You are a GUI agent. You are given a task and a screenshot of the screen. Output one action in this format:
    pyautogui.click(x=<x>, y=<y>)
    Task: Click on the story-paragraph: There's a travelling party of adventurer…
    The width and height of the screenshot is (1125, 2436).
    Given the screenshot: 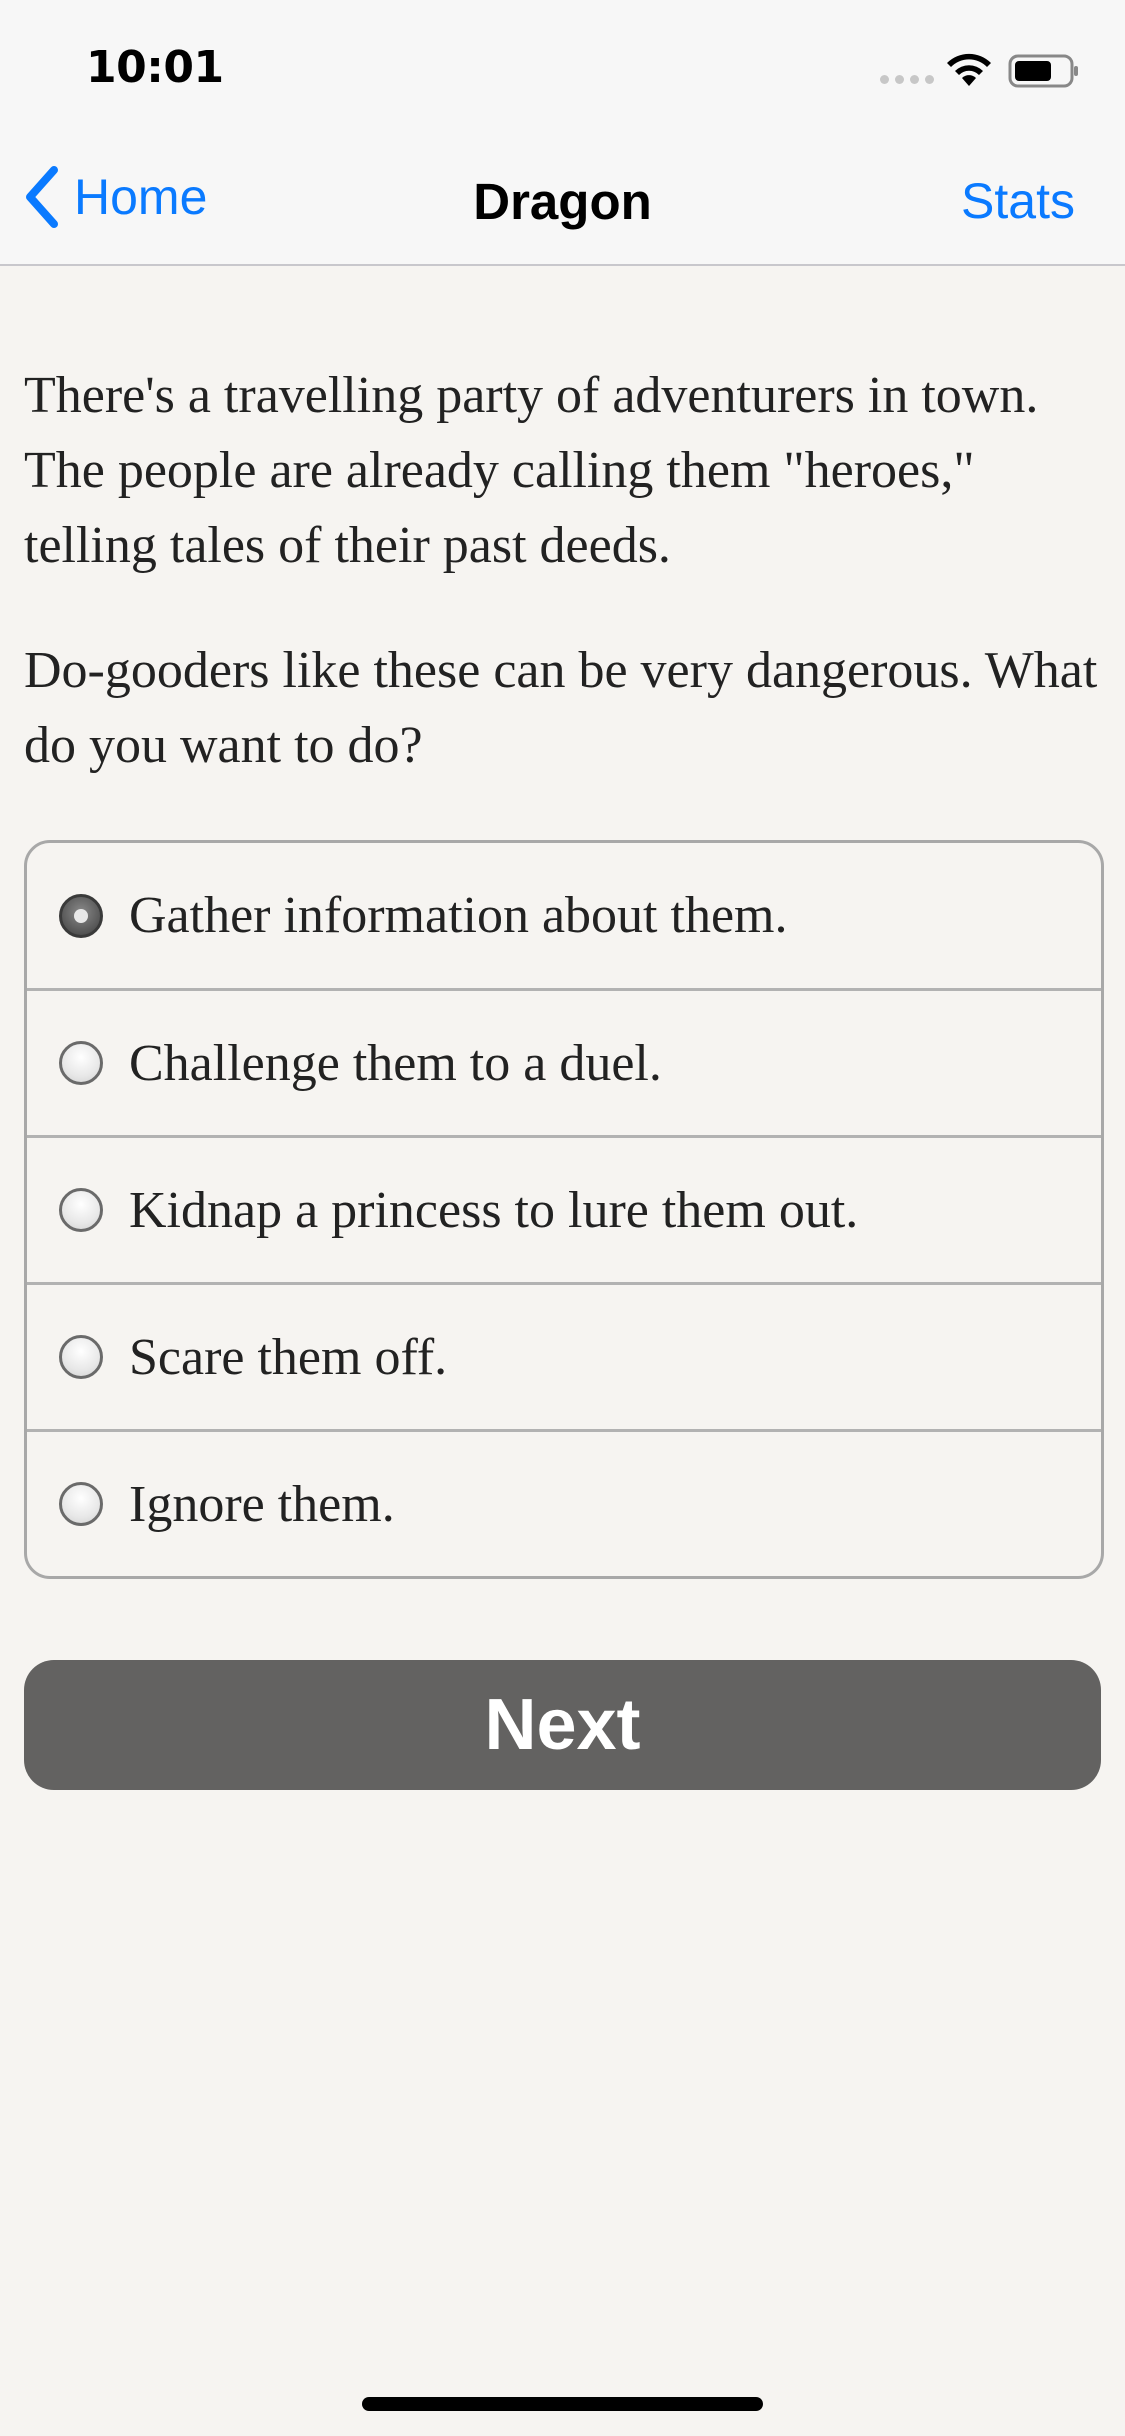 What is the action you would take?
    pyautogui.click(x=531, y=470)
    